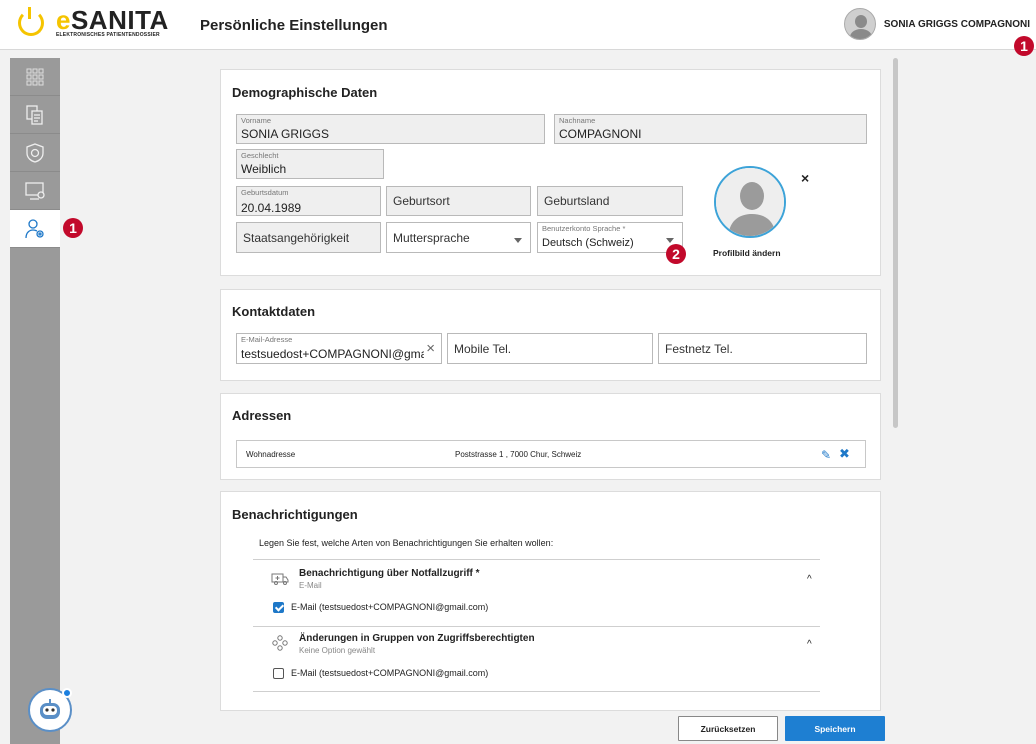  Describe the element at coordinates (67, 693) in the screenshot. I see `notification-dot` at that location.